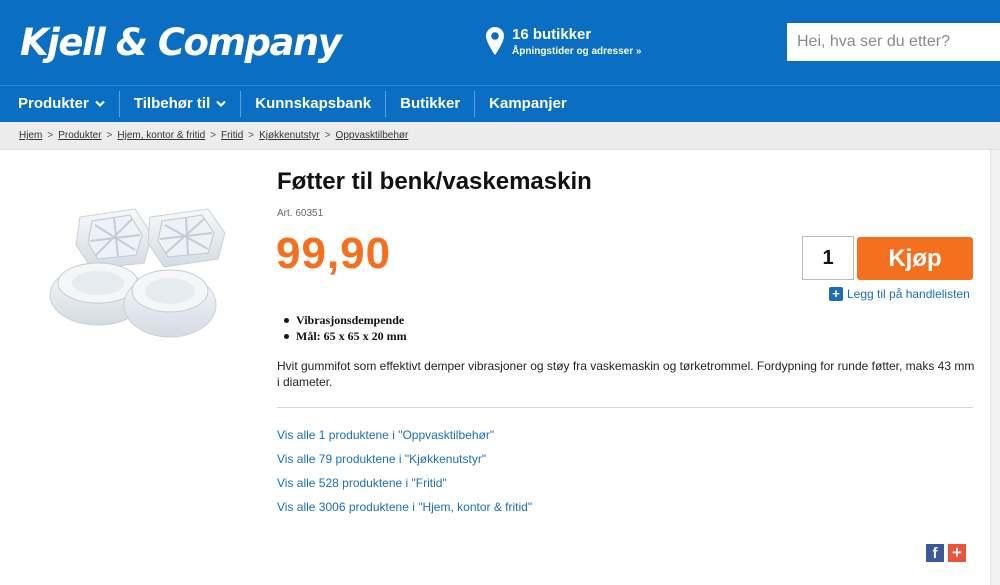  Describe the element at coordinates (935, 553) in the screenshot. I see `facebook-icon: f` at that location.